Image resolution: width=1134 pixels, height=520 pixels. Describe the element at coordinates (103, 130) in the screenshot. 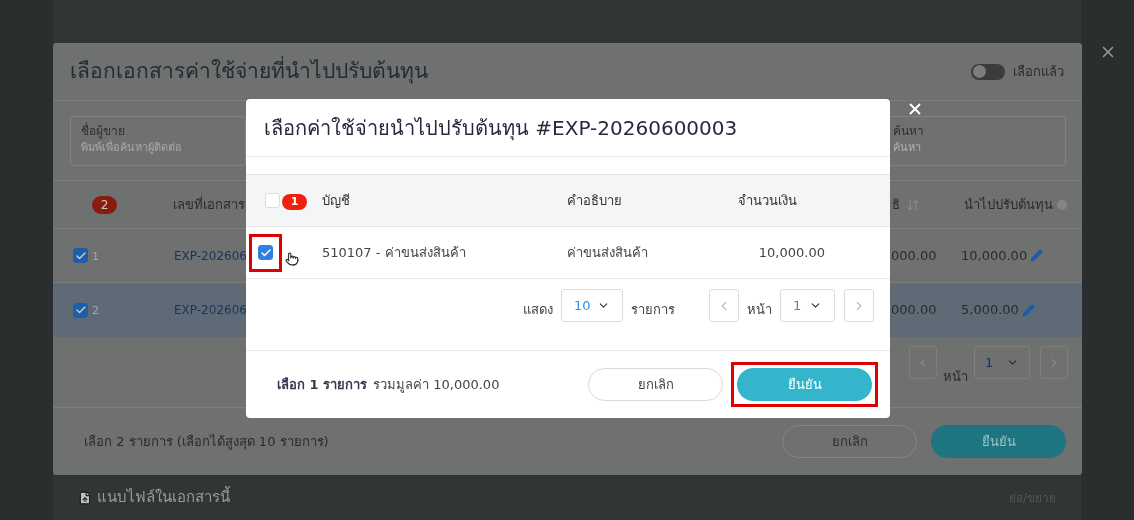

I see `field-label: ชื่อผู้ขาย` at that location.